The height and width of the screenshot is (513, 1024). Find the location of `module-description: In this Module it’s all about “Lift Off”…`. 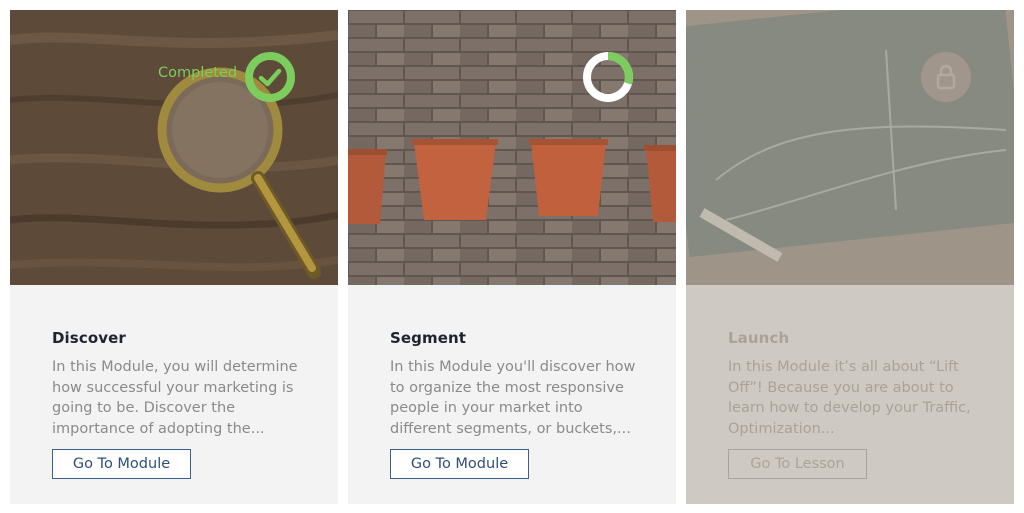

module-description: In this Module it’s all about “Lift Off”… is located at coordinates (849, 398).